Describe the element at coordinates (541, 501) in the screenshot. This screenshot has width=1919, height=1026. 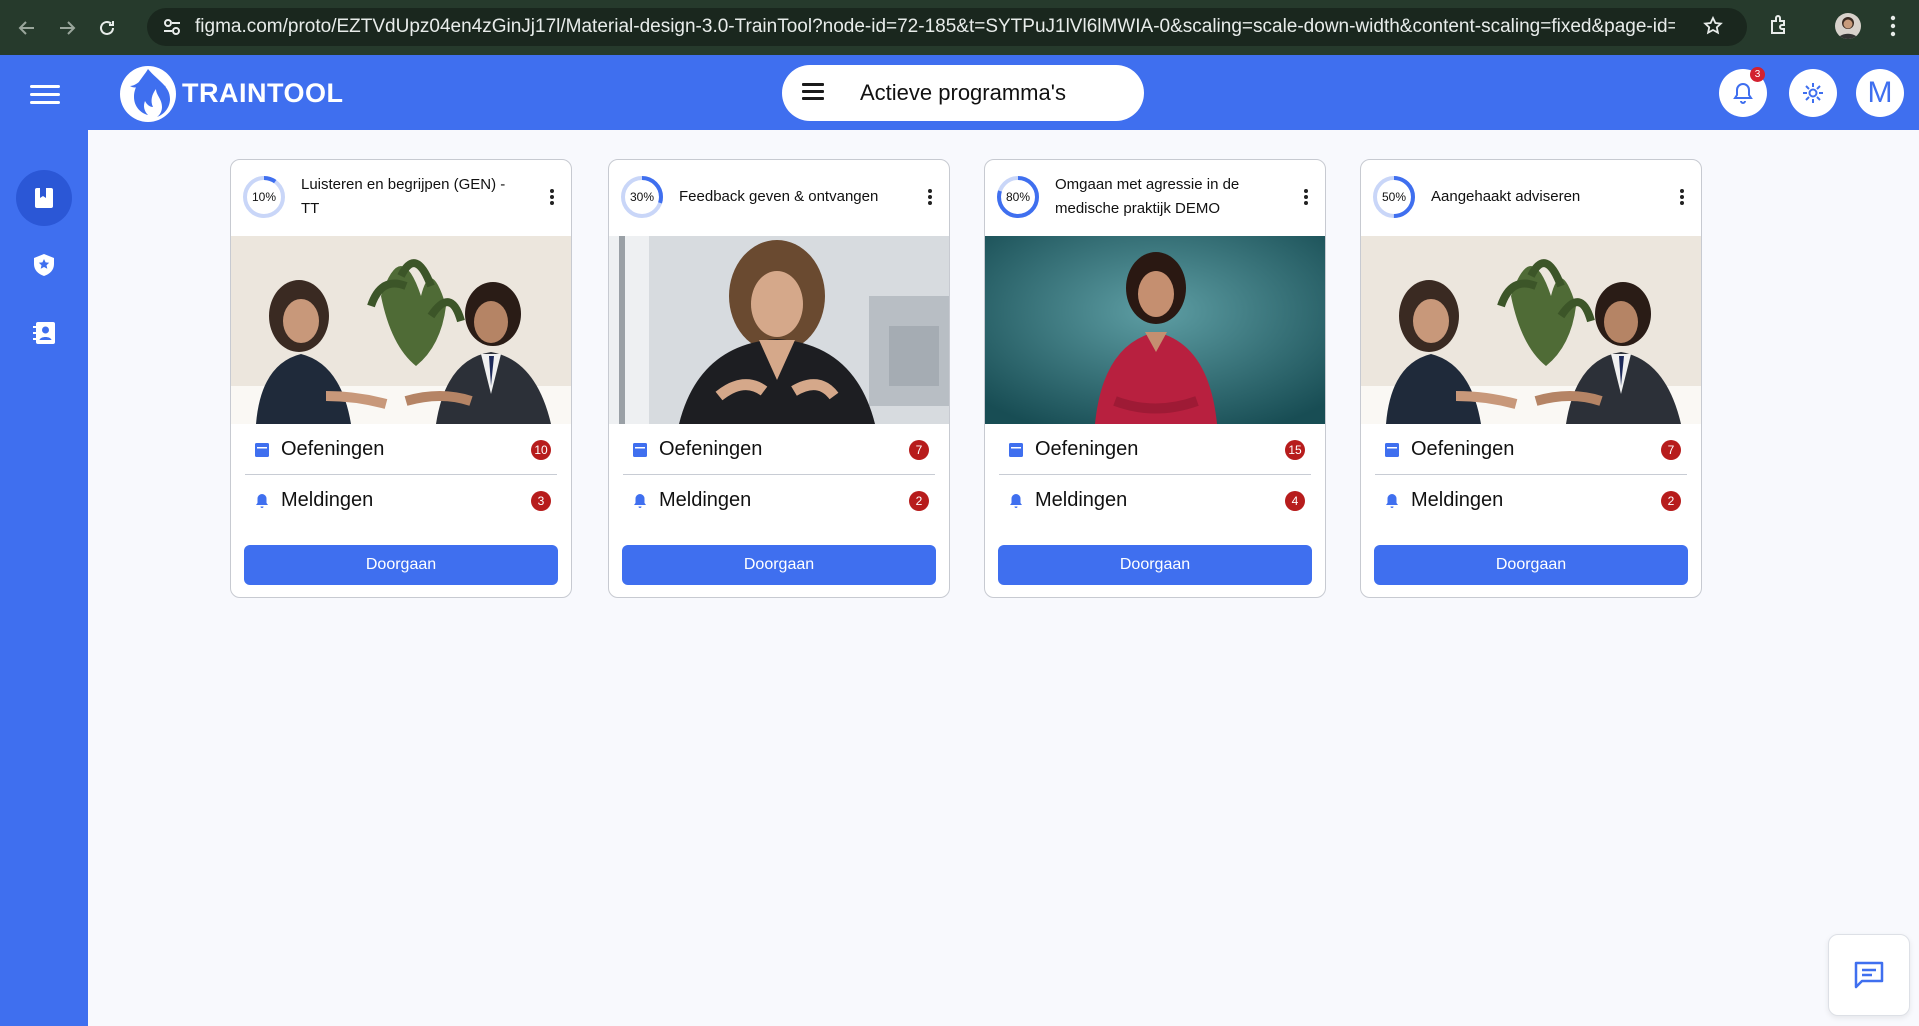
I see `notifications-count-badge: 3` at that location.